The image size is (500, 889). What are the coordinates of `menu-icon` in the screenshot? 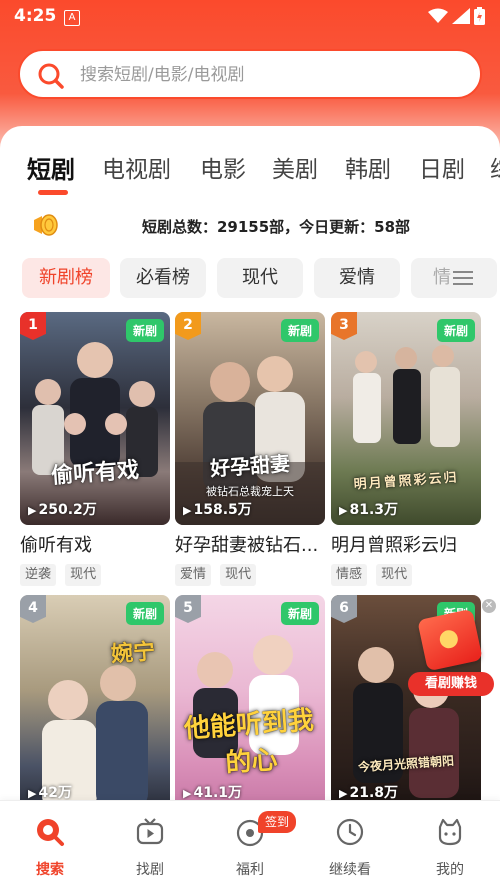 It's located at (463, 278).